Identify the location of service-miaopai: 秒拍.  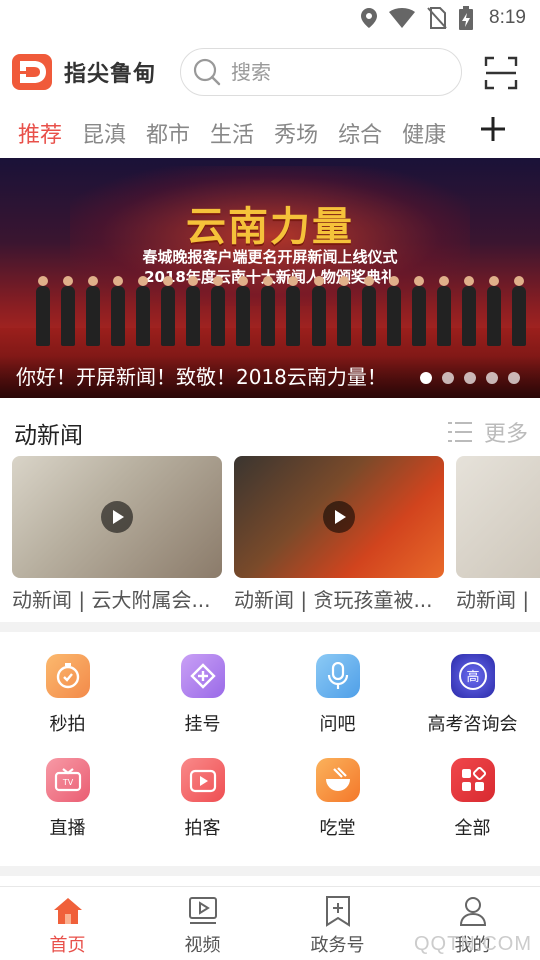
(67, 690).